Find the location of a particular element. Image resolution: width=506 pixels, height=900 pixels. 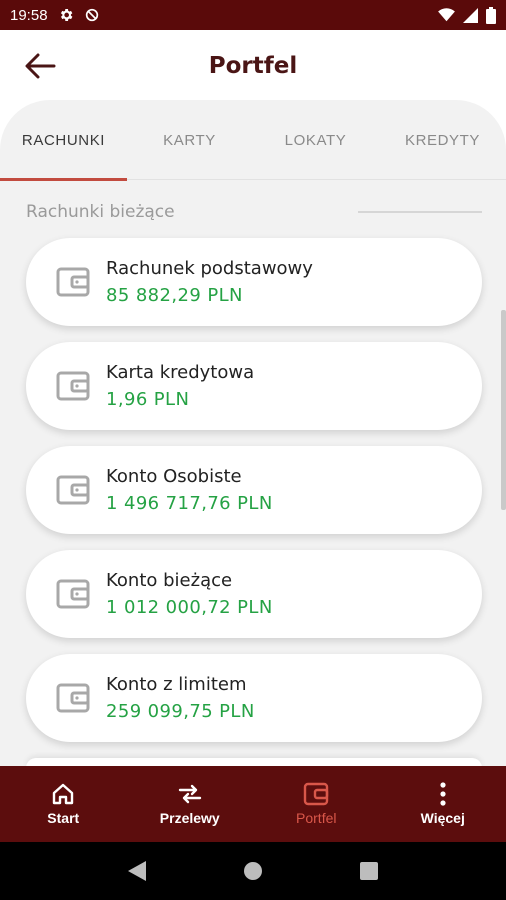

home-circle-icon is located at coordinates (252, 871).